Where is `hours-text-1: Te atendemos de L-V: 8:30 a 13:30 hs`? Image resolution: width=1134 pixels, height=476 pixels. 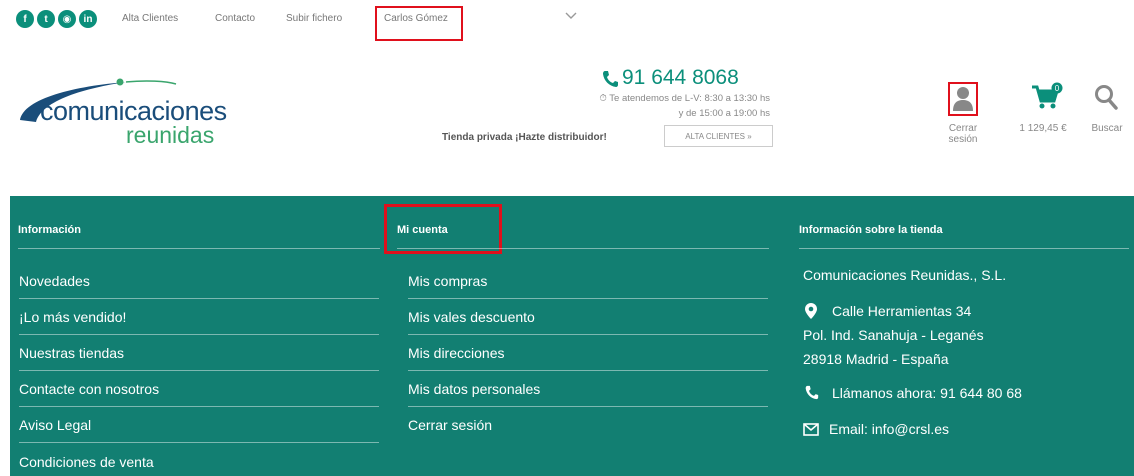
hours-text-1: Te atendemos de L-V: 8:30 a 13:30 hs is located at coordinates (689, 98).